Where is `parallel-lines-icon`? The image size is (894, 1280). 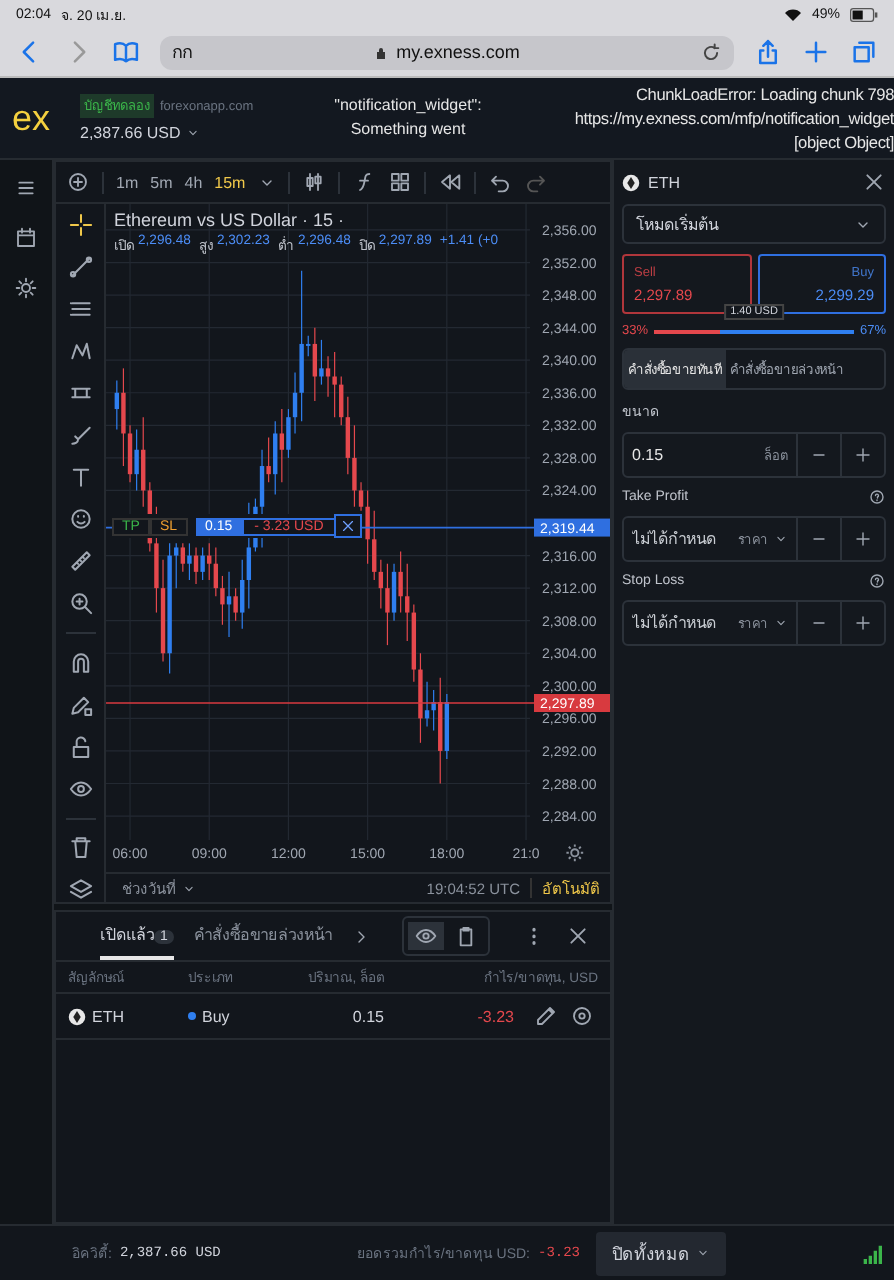 parallel-lines-icon is located at coordinates (80, 309).